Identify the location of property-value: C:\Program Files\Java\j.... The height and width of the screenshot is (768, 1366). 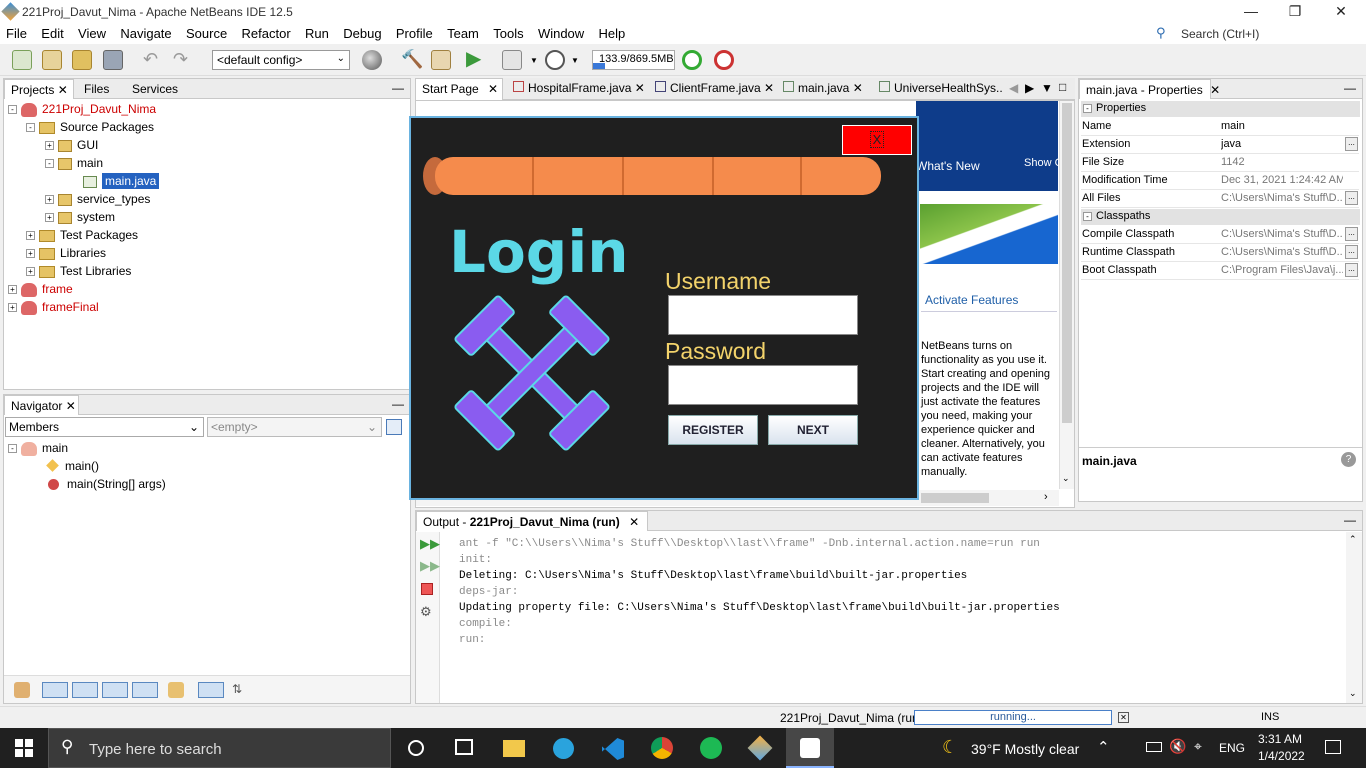
(1282, 270).